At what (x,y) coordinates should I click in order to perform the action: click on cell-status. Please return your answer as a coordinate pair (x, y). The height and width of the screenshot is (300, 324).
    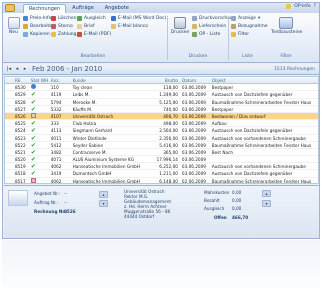
    Looking at the image, I should click on (34, 115).